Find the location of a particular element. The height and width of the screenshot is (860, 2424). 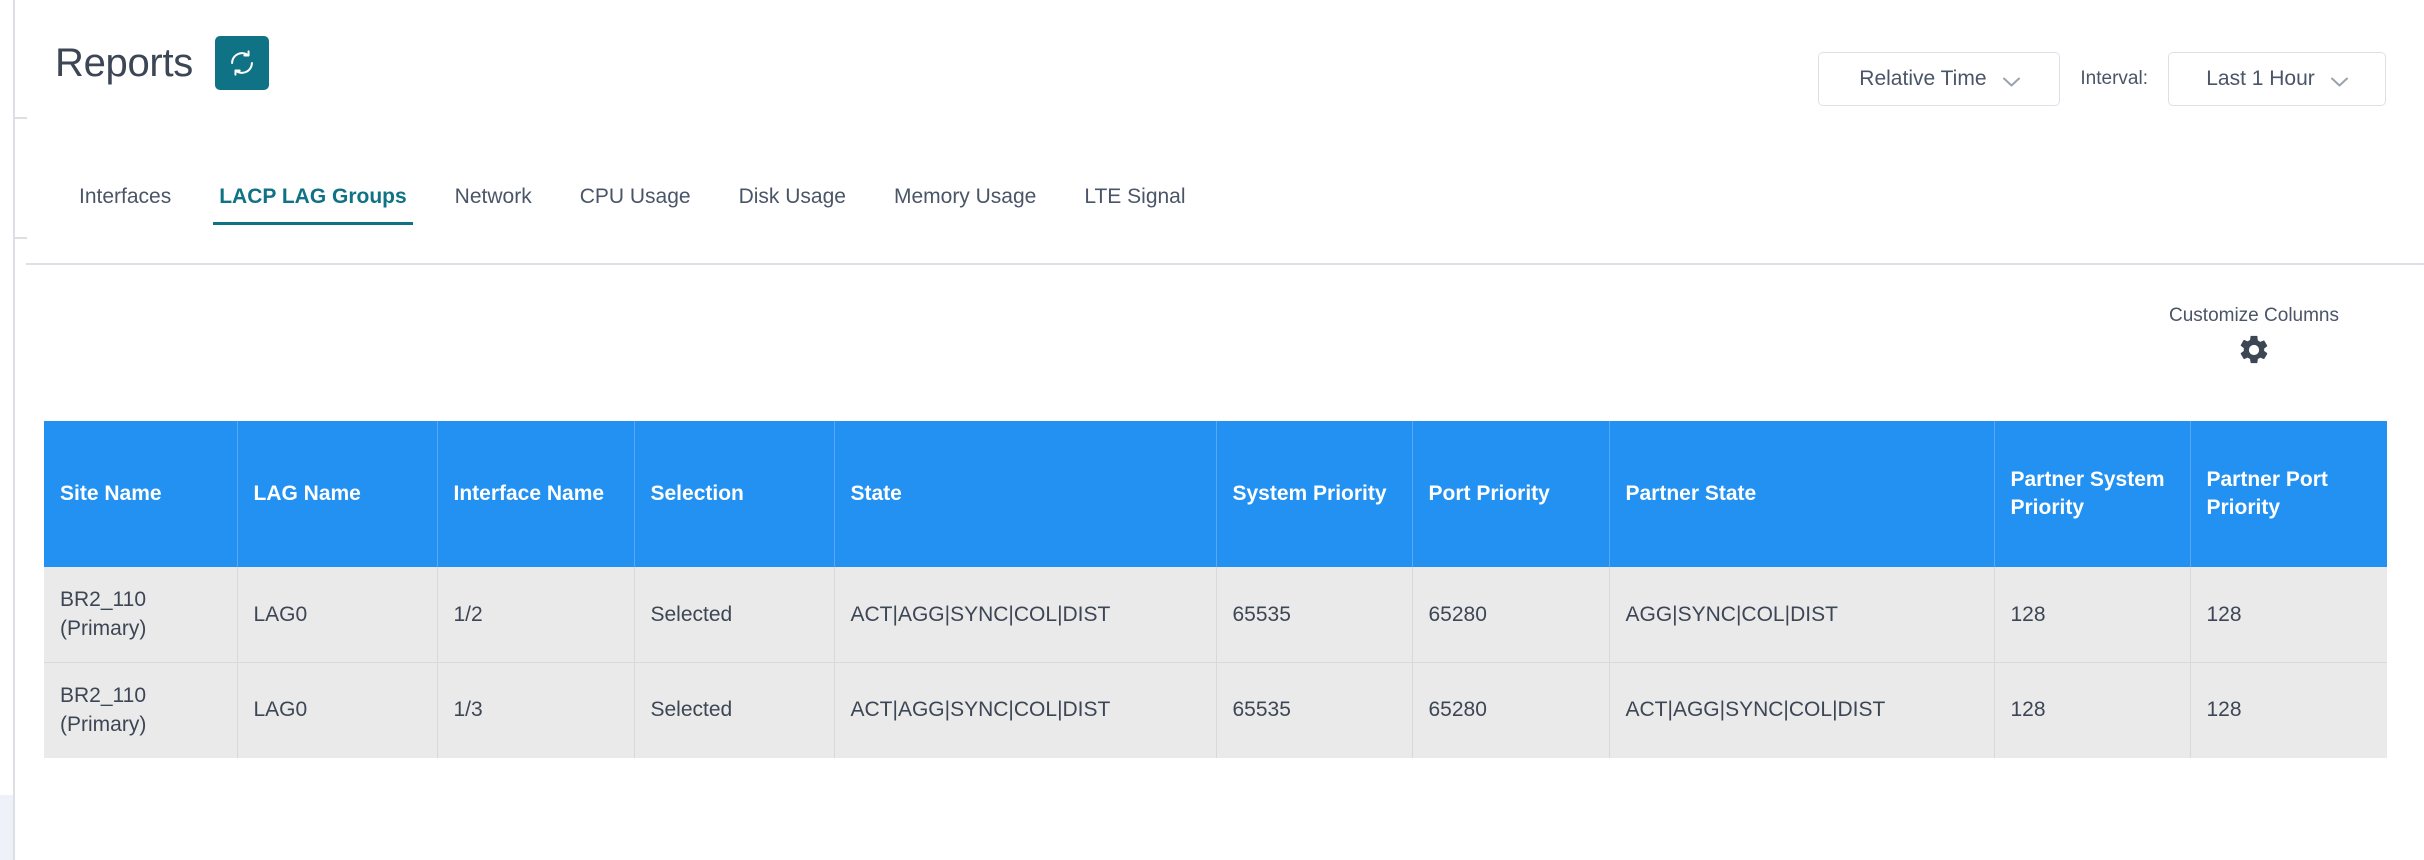

column-header-selection: Selection is located at coordinates (734, 494).